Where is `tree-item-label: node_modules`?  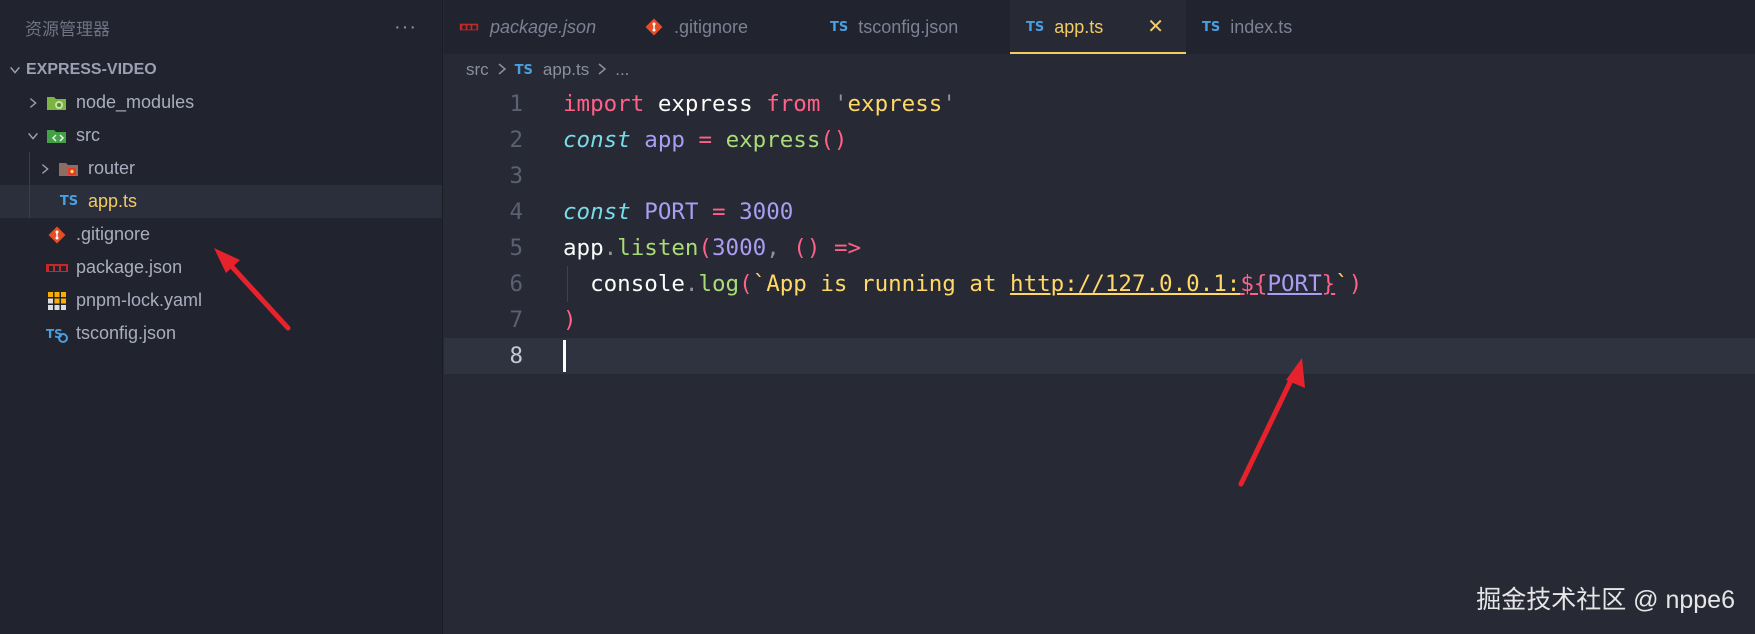 tree-item-label: node_modules is located at coordinates (135, 102).